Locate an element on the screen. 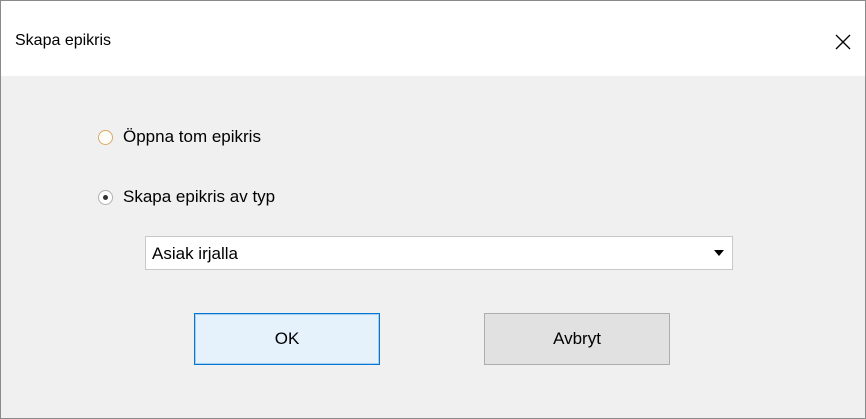 The height and width of the screenshot is (419, 866). radio-button-checked is located at coordinates (105, 197).